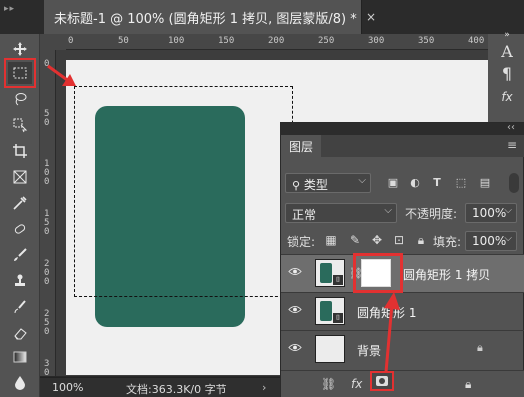 The height and width of the screenshot is (397, 524). I want to click on layer-name: 背景, so click(369, 350).